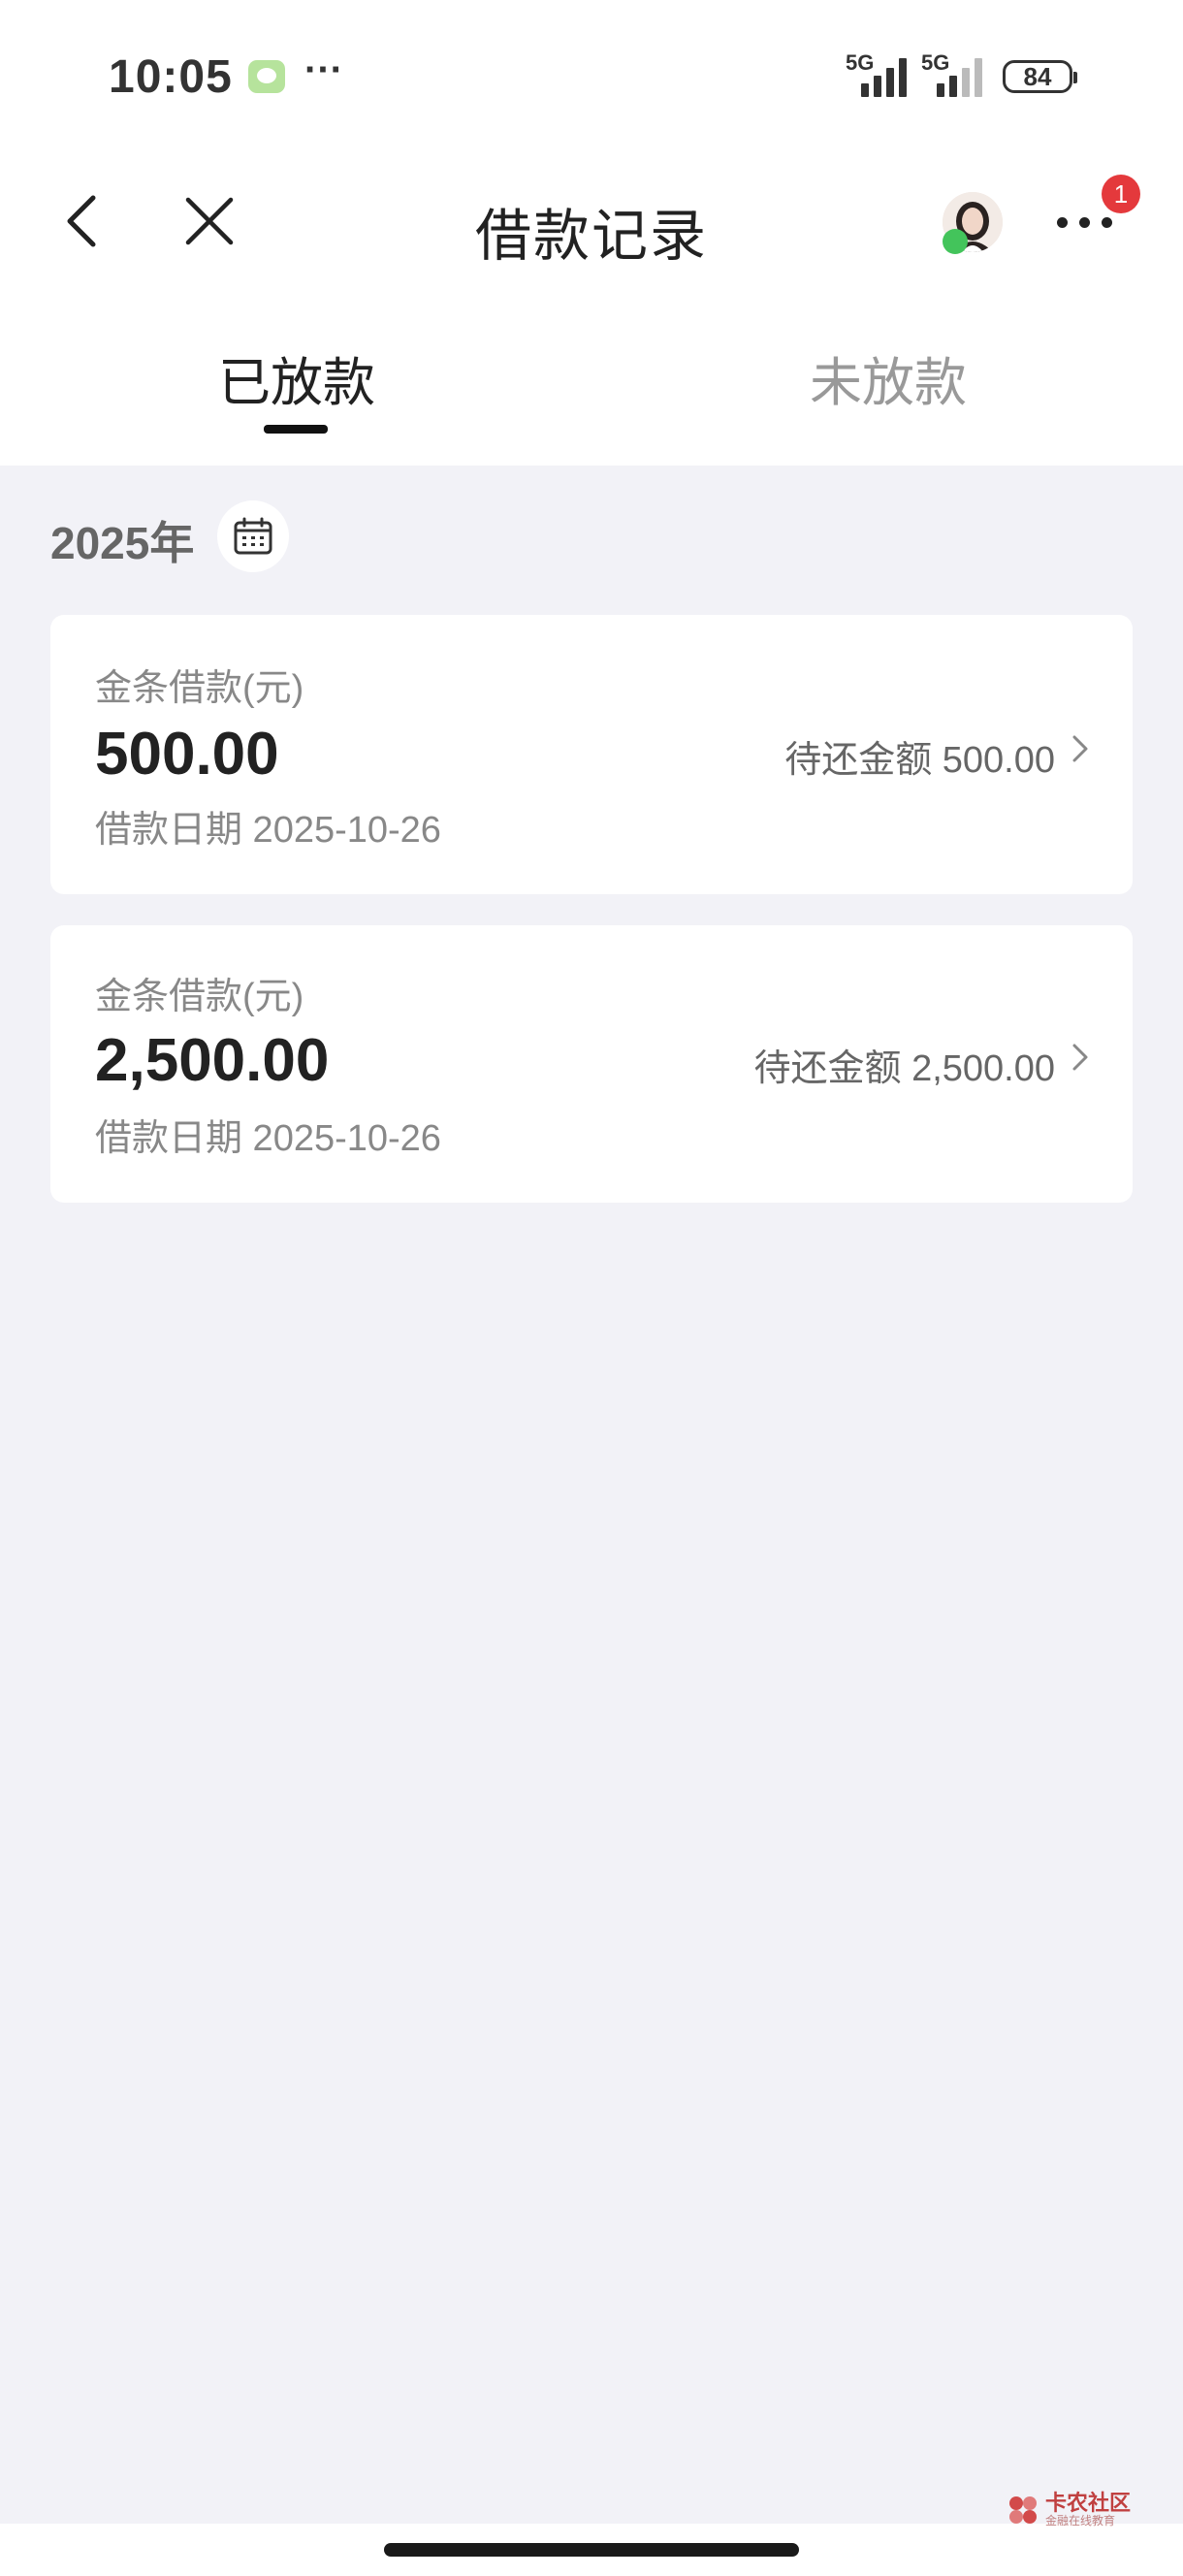 The height and width of the screenshot is (2576, 1183). What do you see at coordinates (122, 543) in the screenshot?
I see `year-label: 2025年` at bounding box center [122, 543].